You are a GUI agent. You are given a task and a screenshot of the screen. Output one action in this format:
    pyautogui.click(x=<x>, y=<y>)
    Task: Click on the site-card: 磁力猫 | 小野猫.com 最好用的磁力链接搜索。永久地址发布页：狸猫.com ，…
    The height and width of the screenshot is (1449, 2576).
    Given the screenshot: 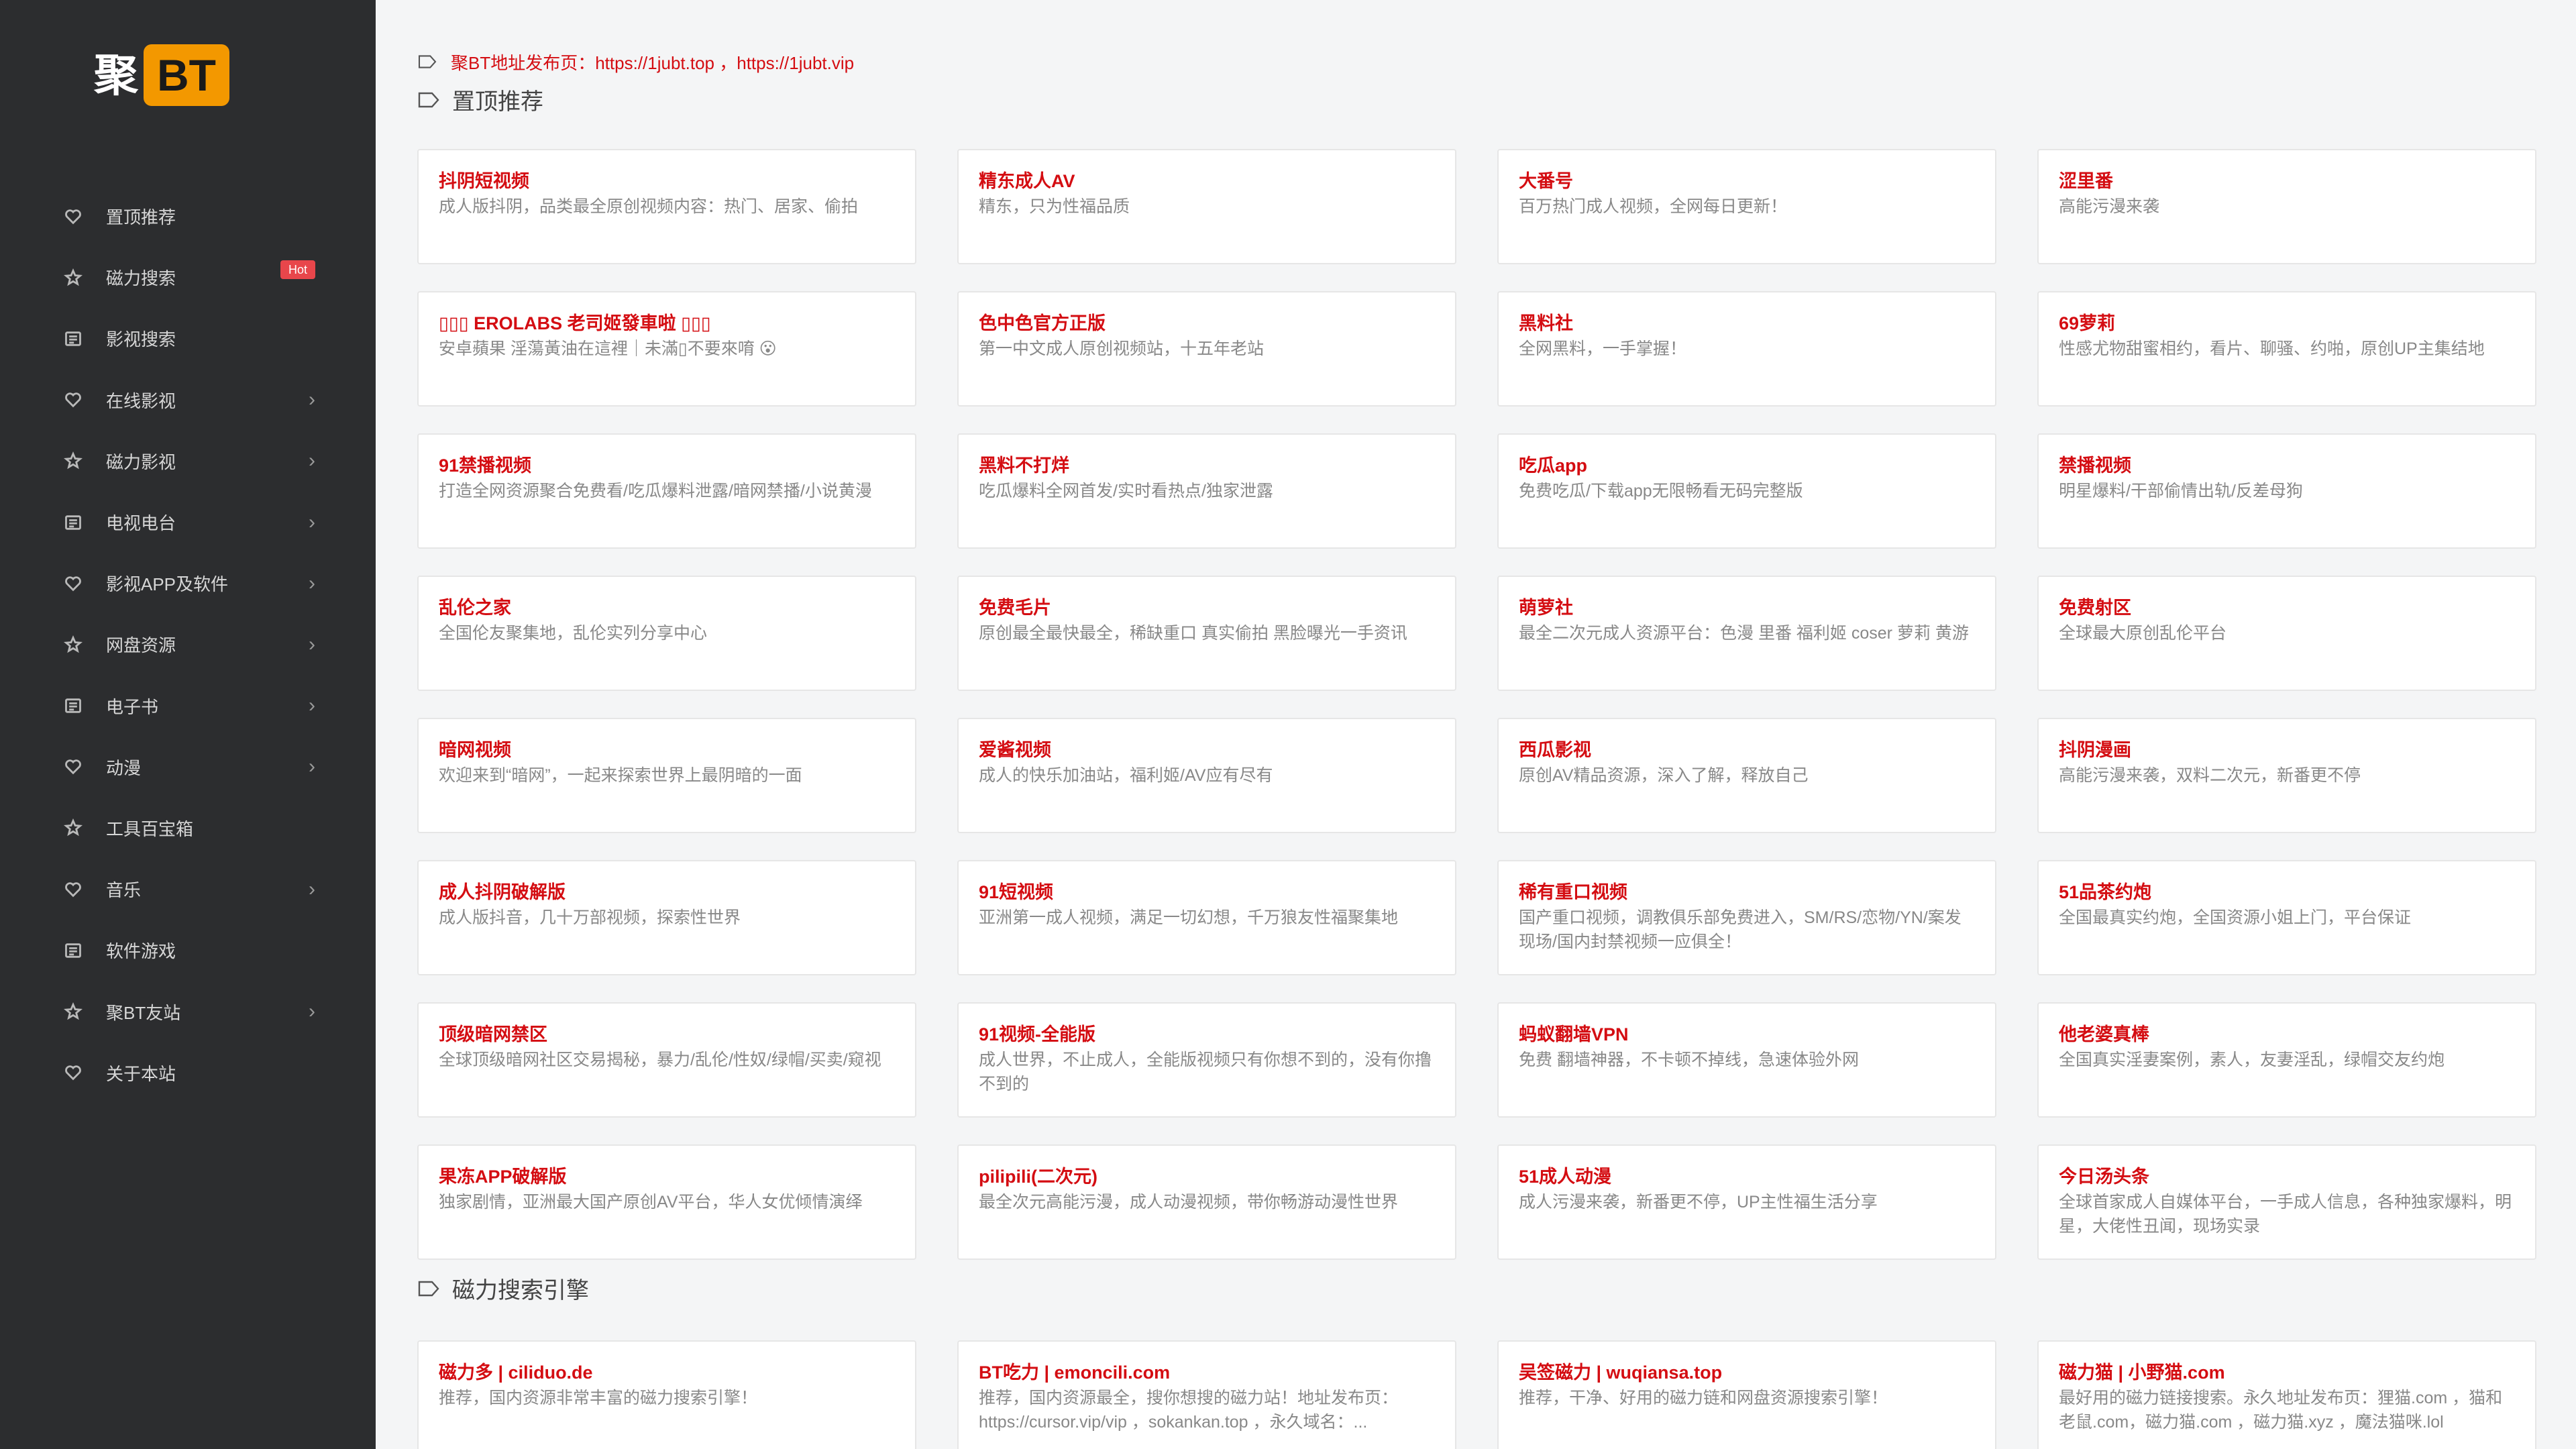 What is the action you would take?
    pyautogui.click(x=2286, y=1394)
    